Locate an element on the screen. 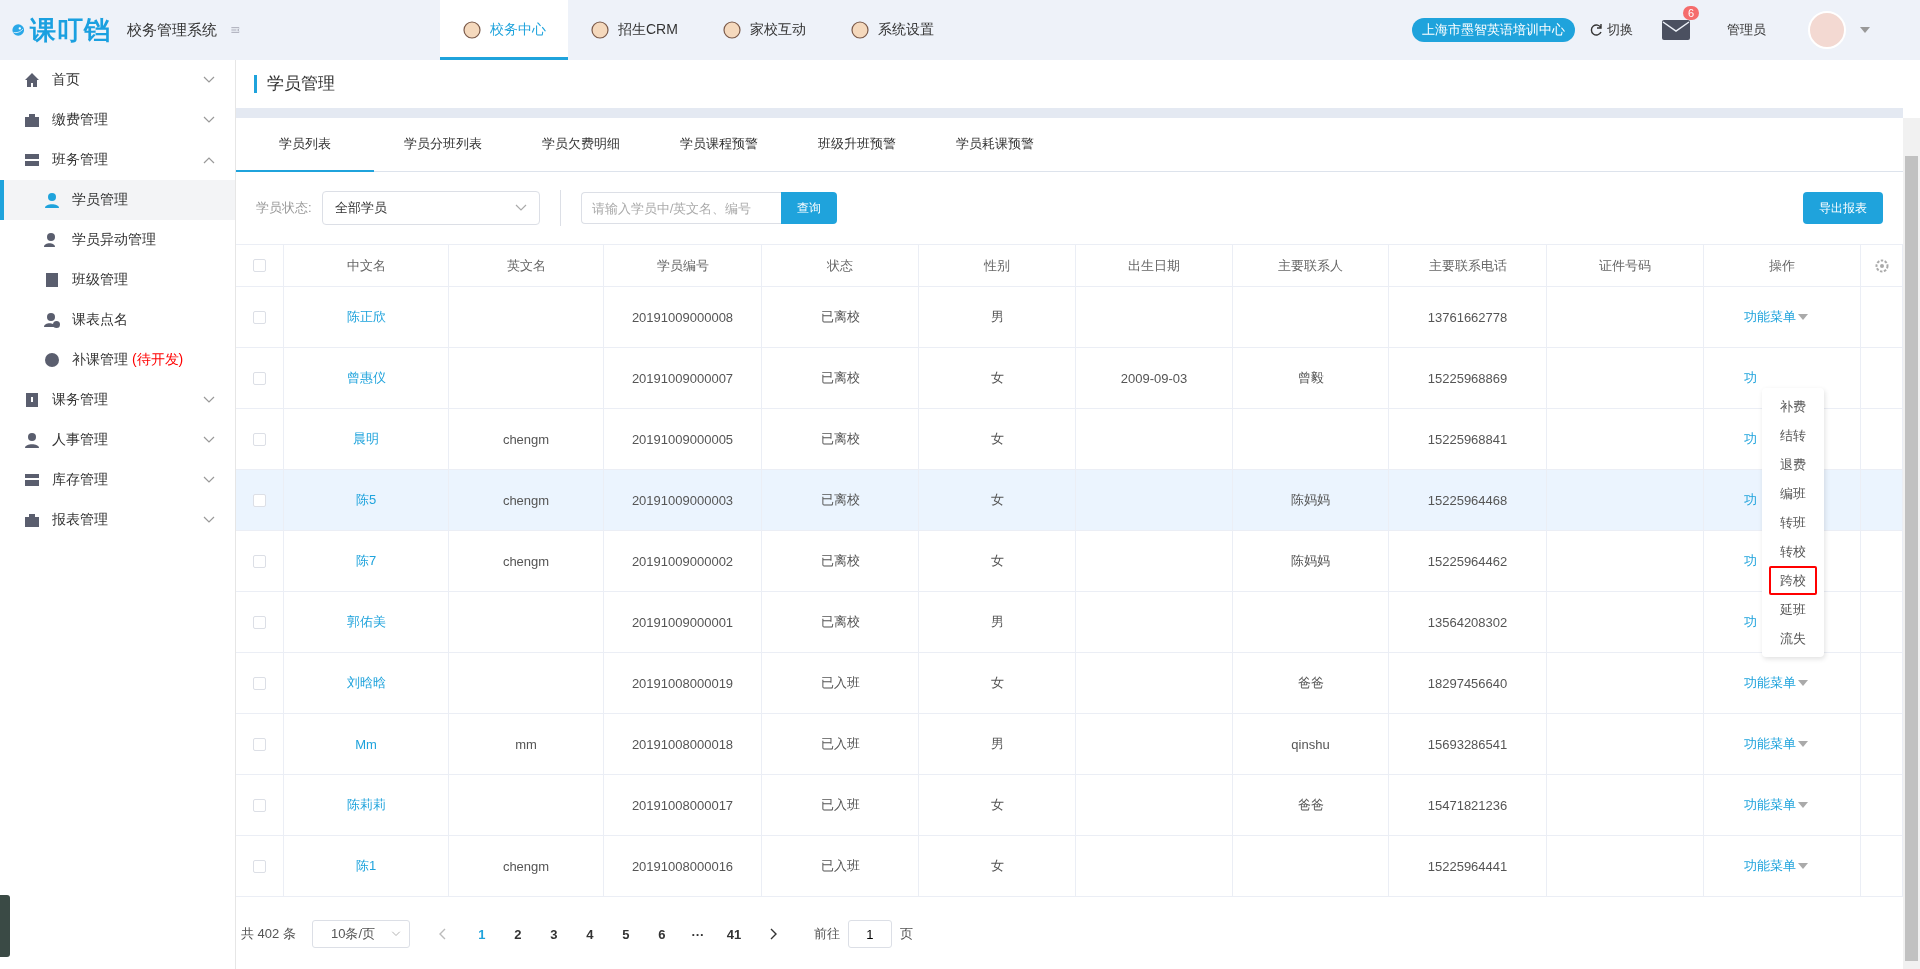 This screenshot has height=969, width=1920. refresh-icon is located at coordinates (1596, 30).